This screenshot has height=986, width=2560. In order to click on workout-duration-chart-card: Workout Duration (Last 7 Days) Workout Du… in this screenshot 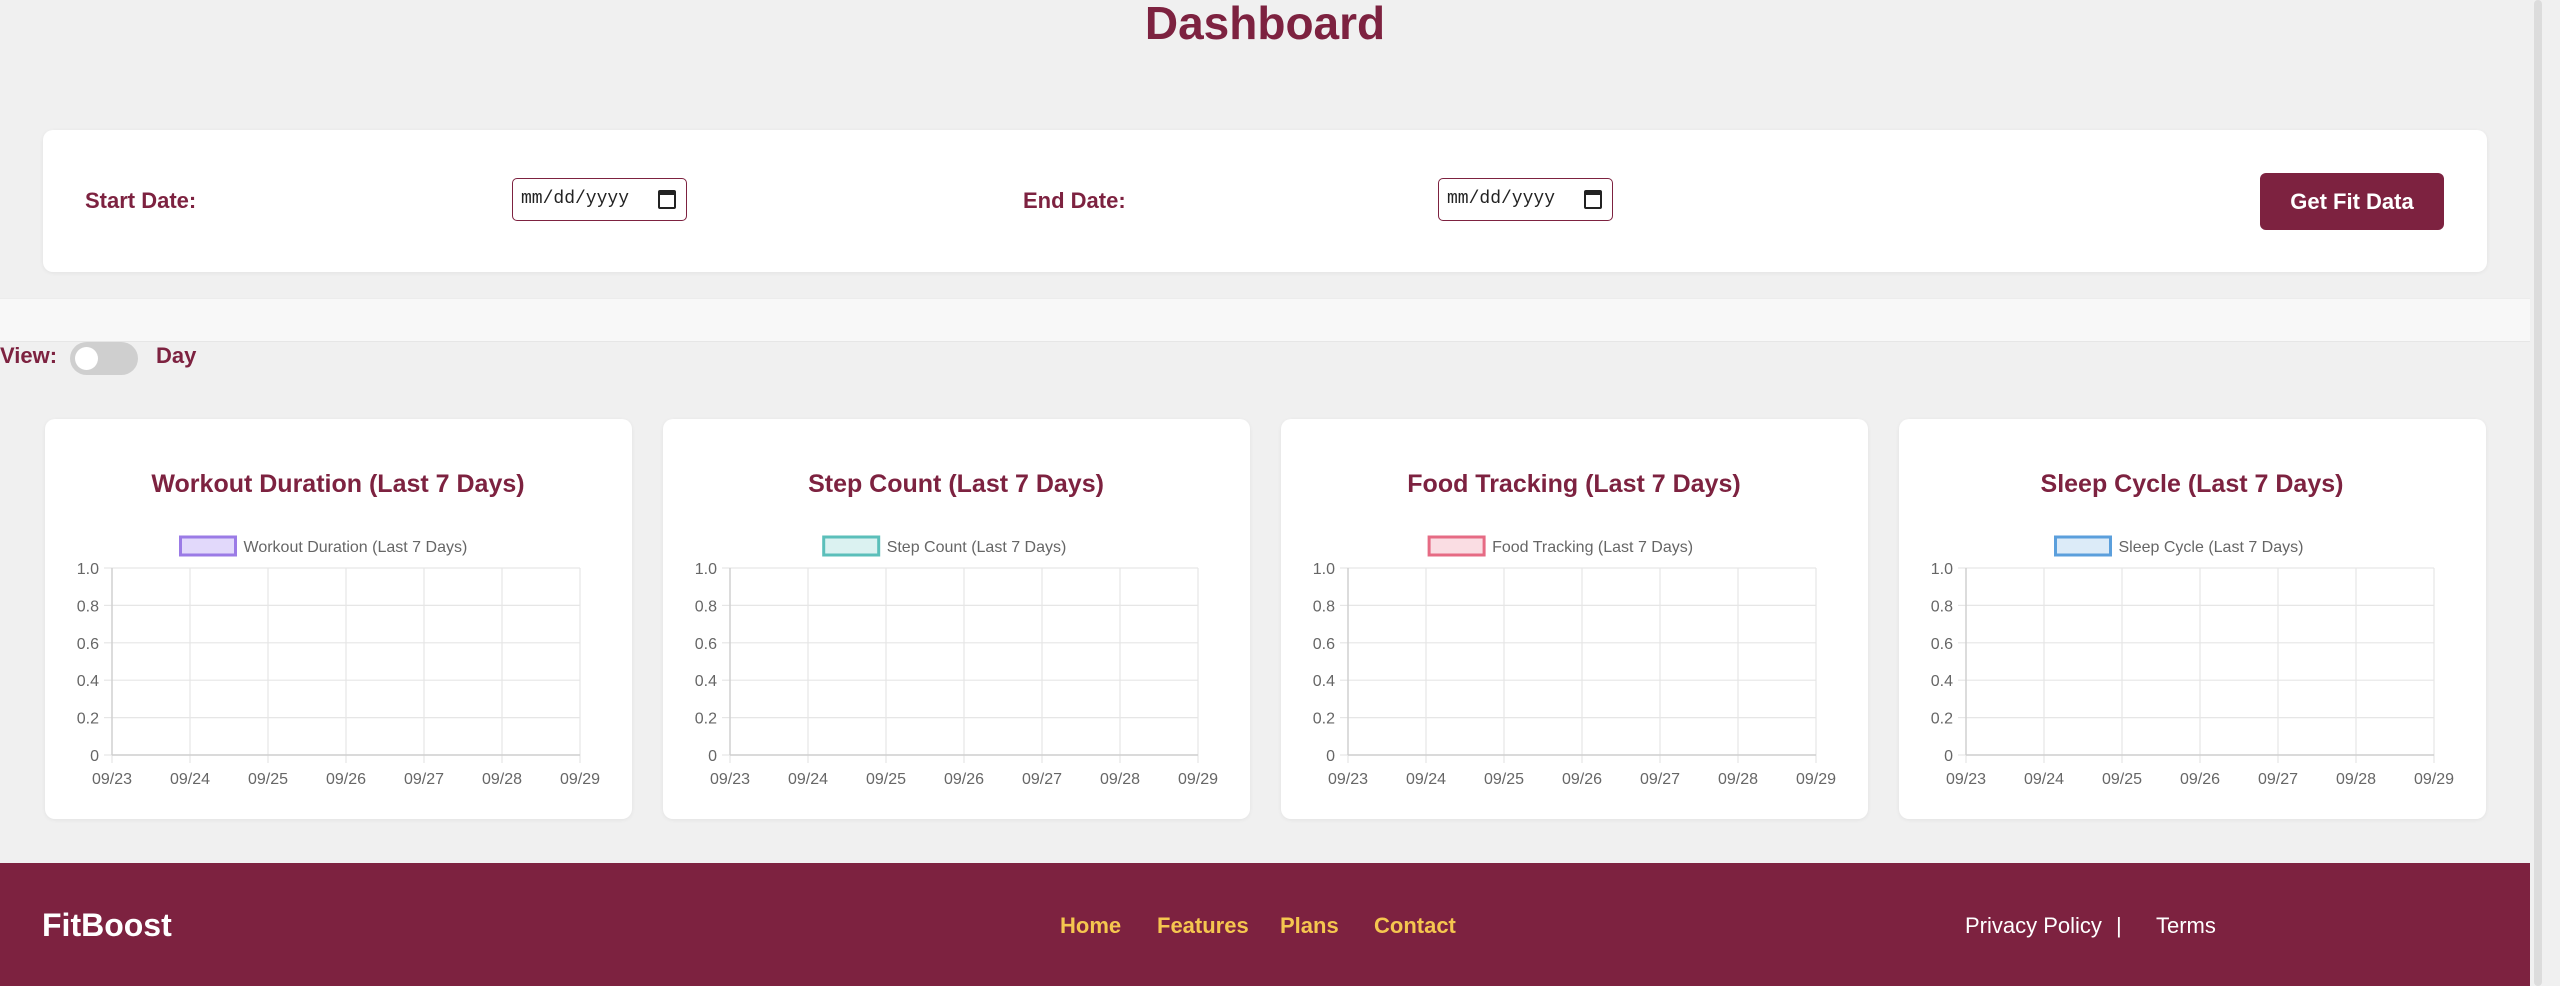, I will do `click(338, 619)`.